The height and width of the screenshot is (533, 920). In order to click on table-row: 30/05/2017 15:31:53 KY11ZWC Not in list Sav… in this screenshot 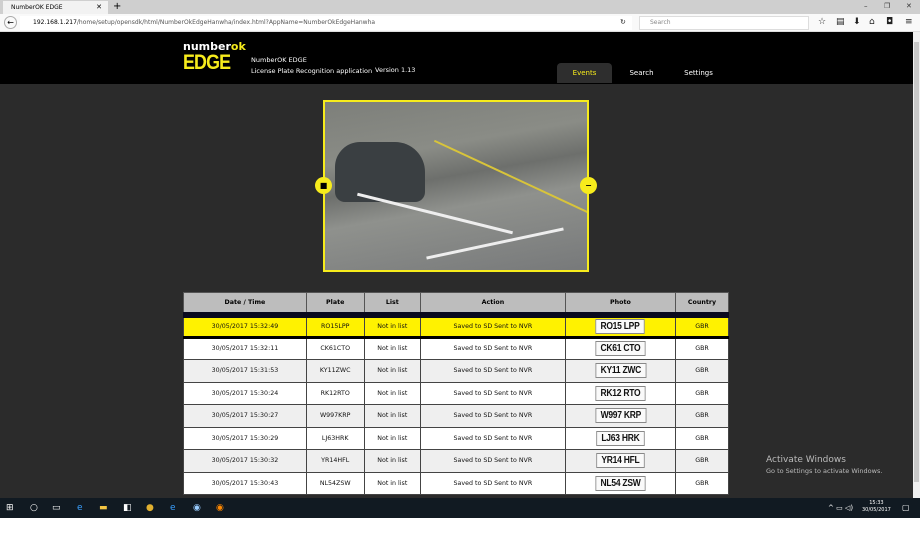, I will do `click(456, 371)`.